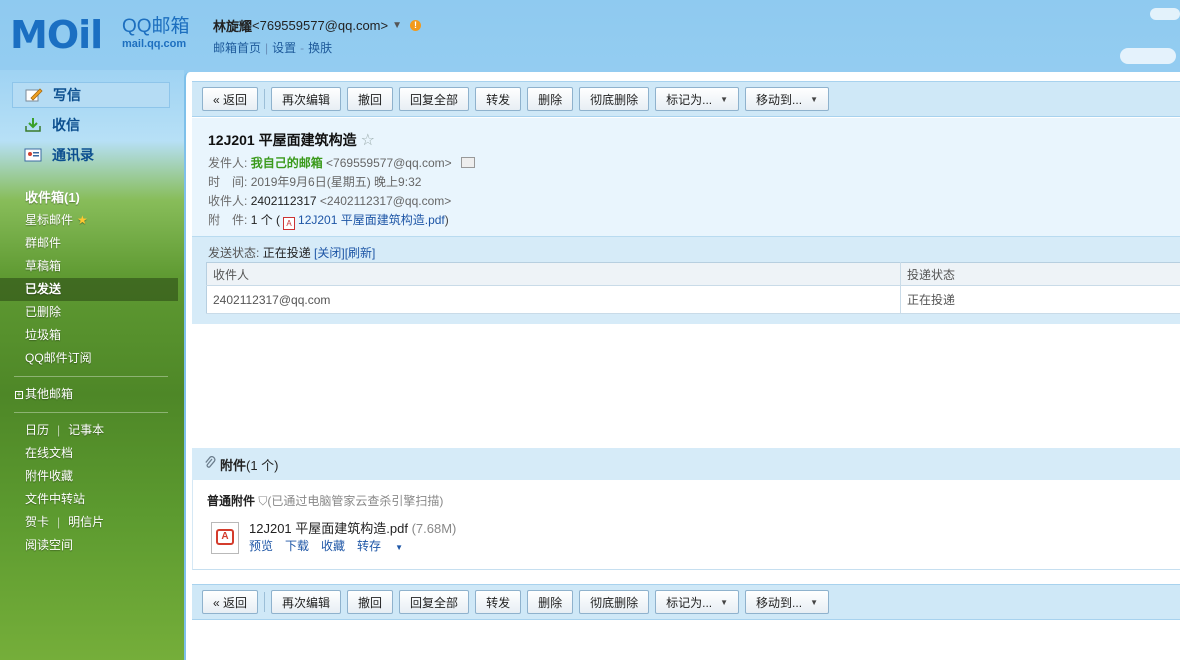  I want to click on receive-button: 收信, so click(91, 125).